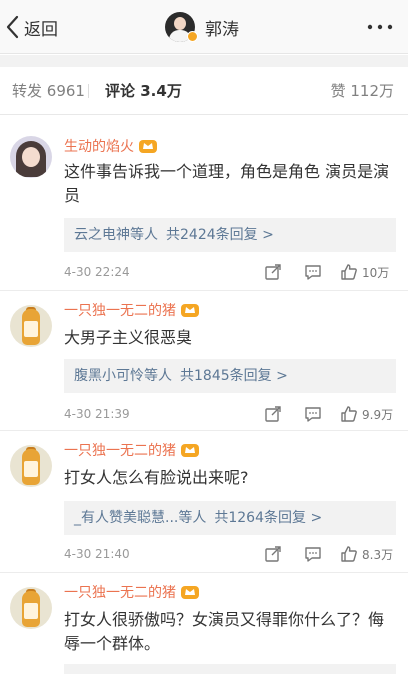 This screenshot has height=674, width=408. I want to click on replies-link: 云之电神等人 共2424条回复 >, so click(230, 235).